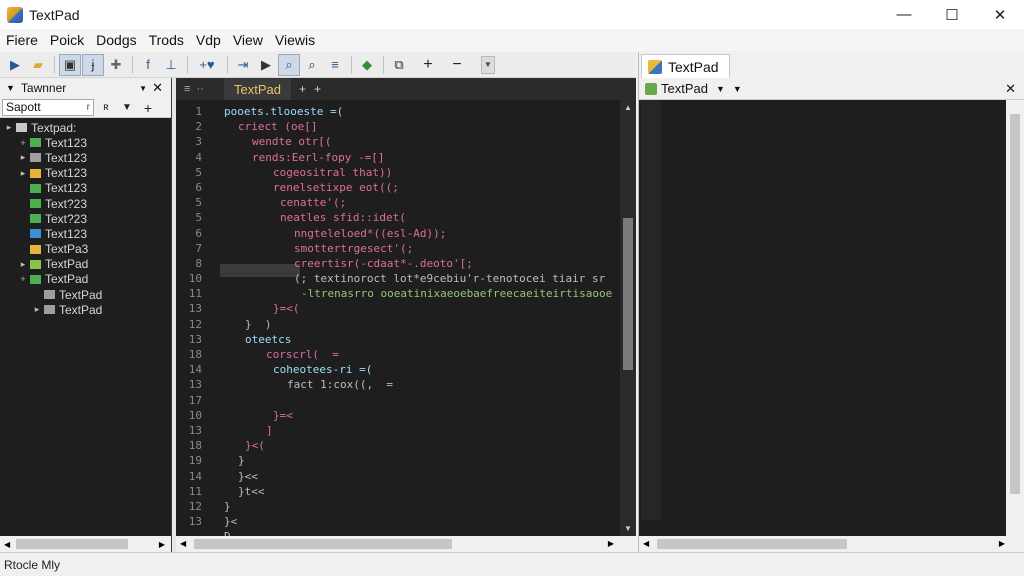 The height and width of the screenshot is (576, 1024). I want to click on play-macro-icon: ▶, so click(266, 65).